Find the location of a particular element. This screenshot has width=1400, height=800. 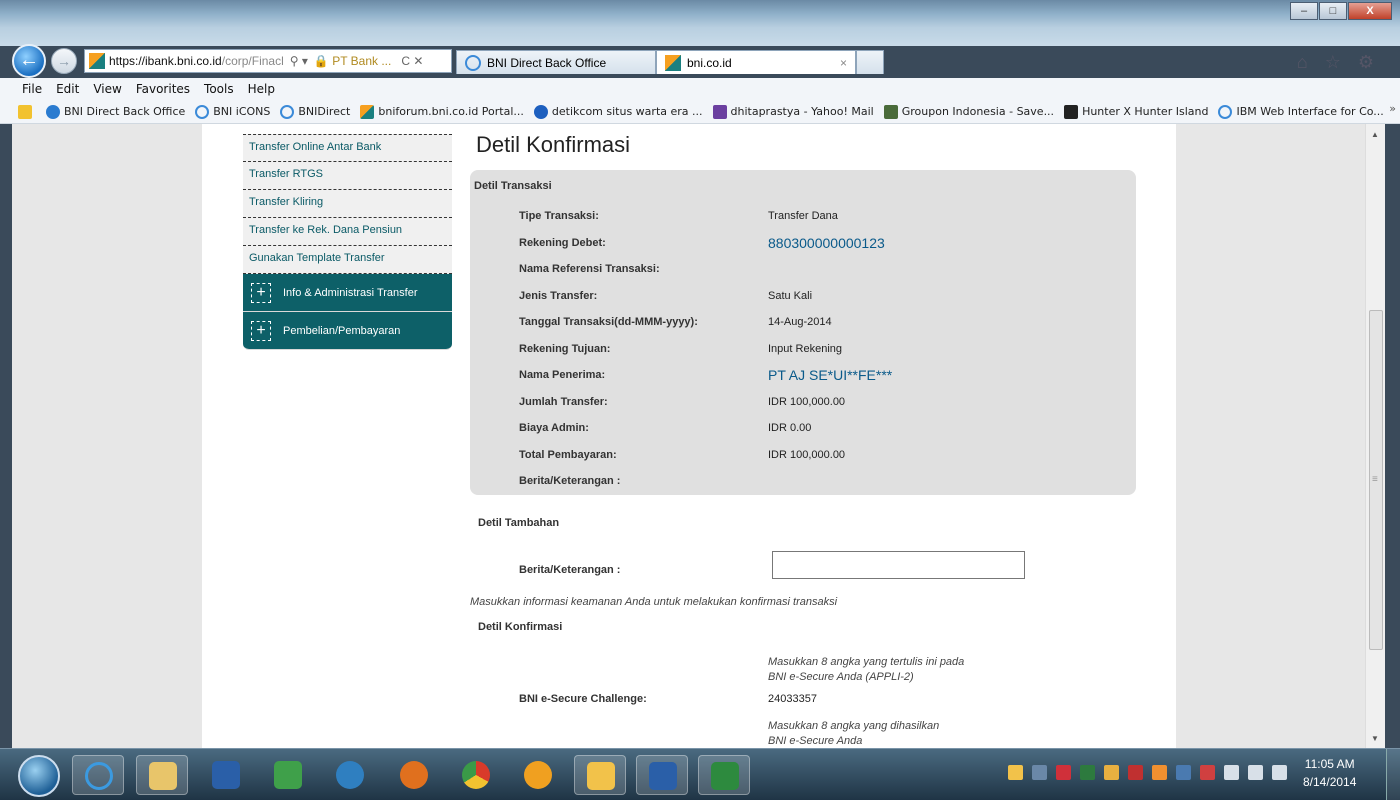

bni-favicon is located at coordinates (673, 62).